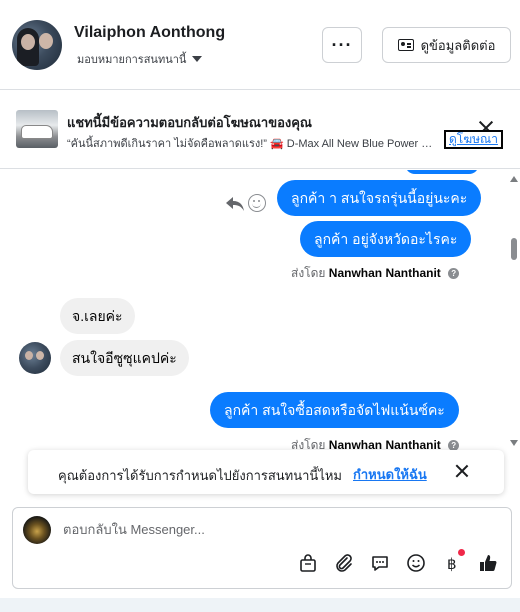 Image resolution: width=520 pixels, height=612 pixels. Describe the element at coordinates (386, 239) in the screenshot. I see `message-bubble-outgoing: ลูกค้า อยู่จังหวัดอะไรคะ` at that location.